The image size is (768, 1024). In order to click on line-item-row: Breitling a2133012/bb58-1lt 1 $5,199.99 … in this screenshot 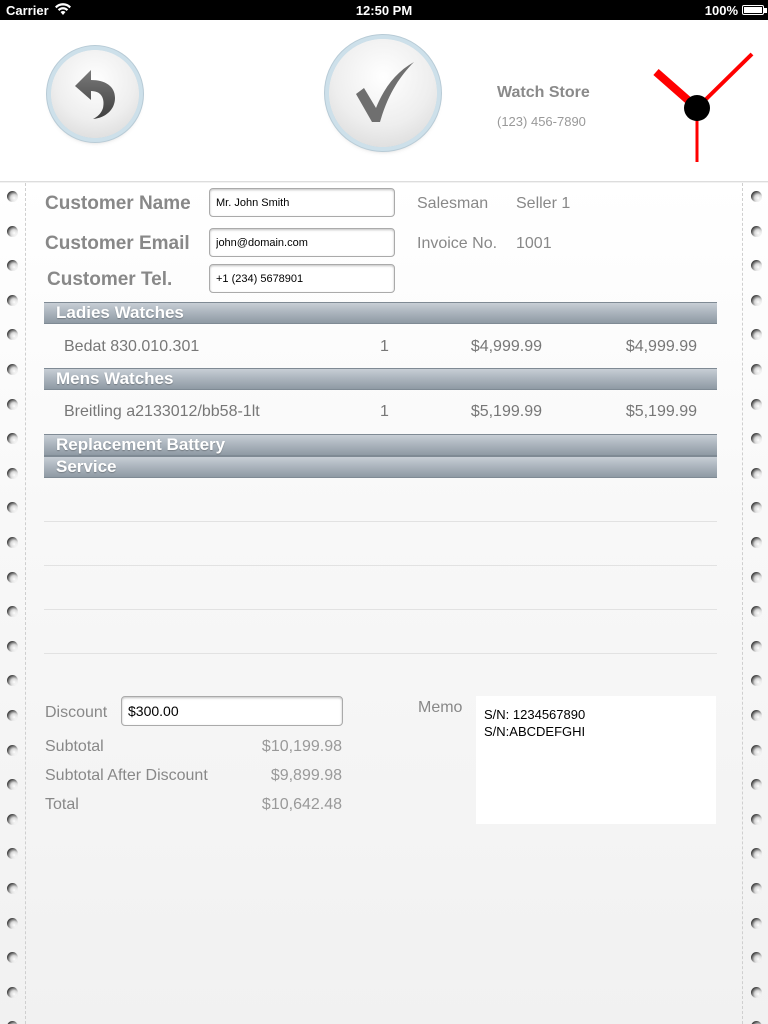, I will do `click(380, 412)`.